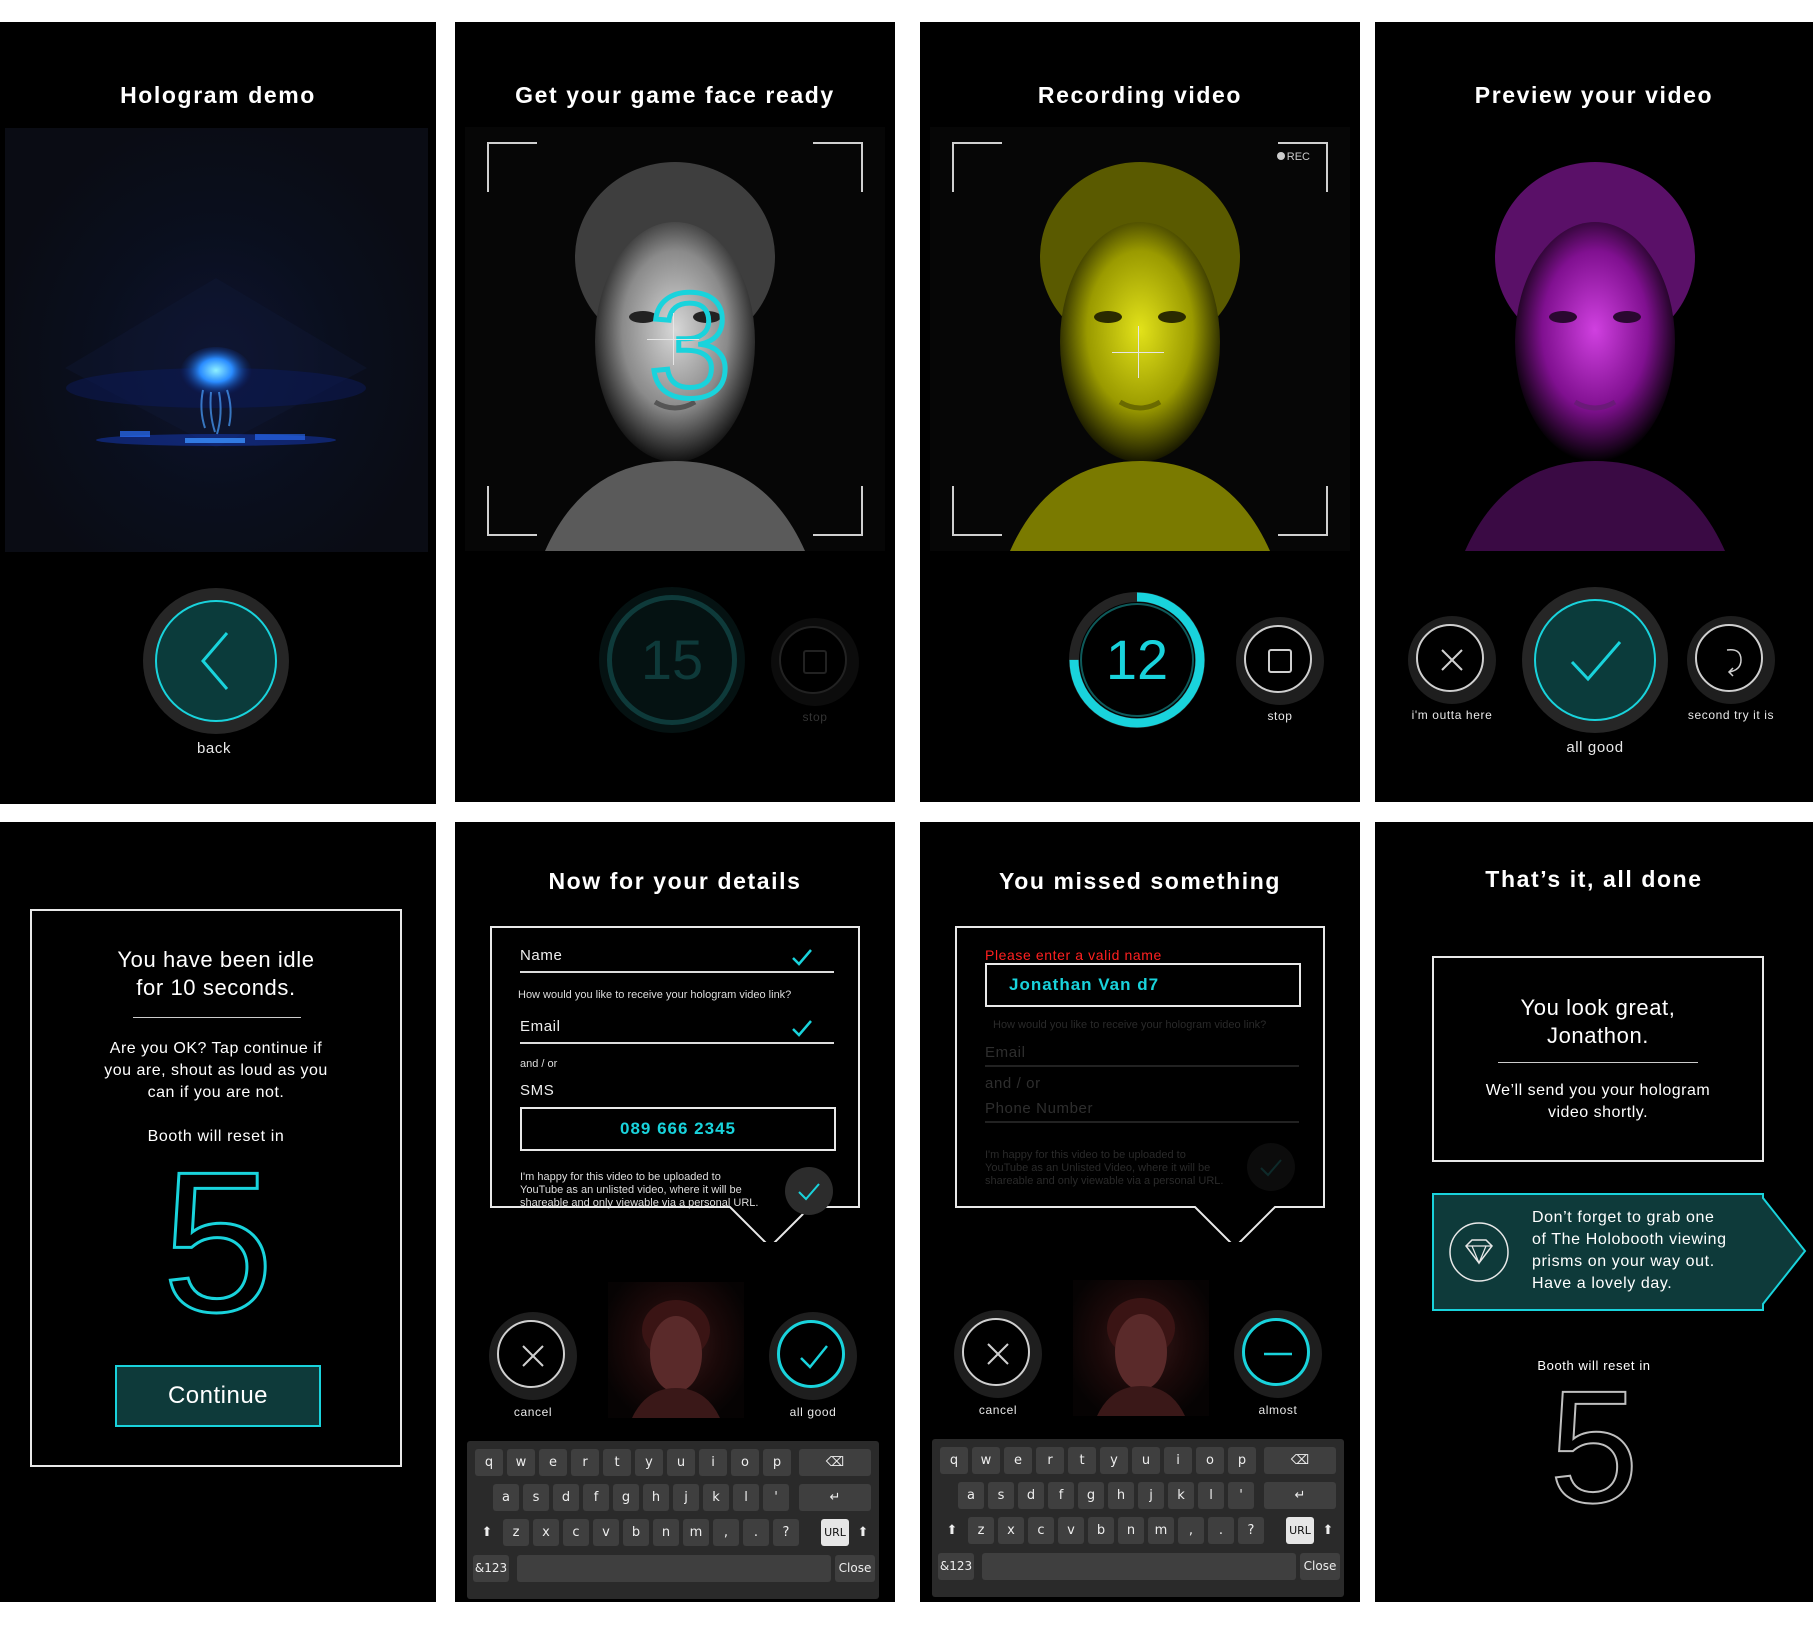 This screenshot has height=1626, width=1813. I want to click on almost-button, so click(1278, 1354).